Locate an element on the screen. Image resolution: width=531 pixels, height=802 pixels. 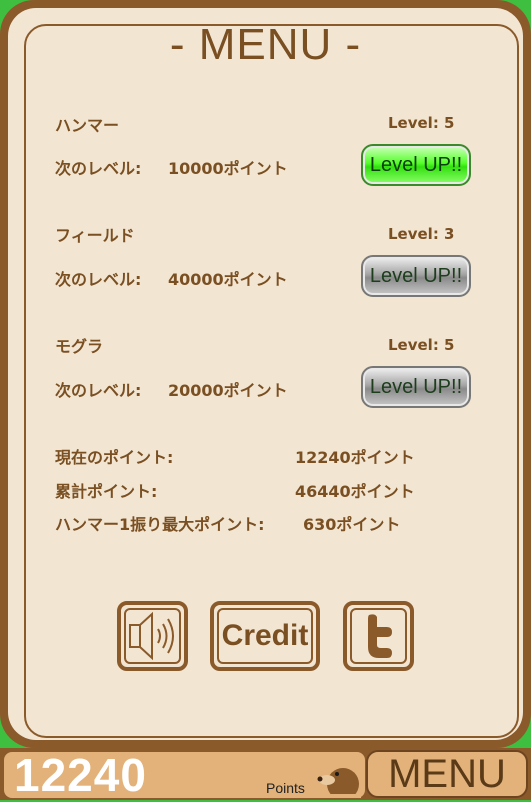
credit-label: Credit is located at coordinates (265, 635).